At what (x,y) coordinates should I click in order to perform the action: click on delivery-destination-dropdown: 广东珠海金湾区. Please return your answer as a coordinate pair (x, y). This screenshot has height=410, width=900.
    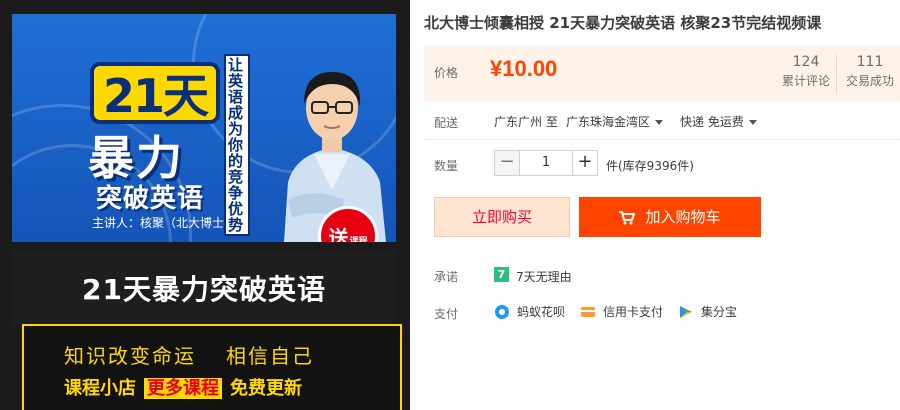
    Looking at the image, I should click on (615, 121).